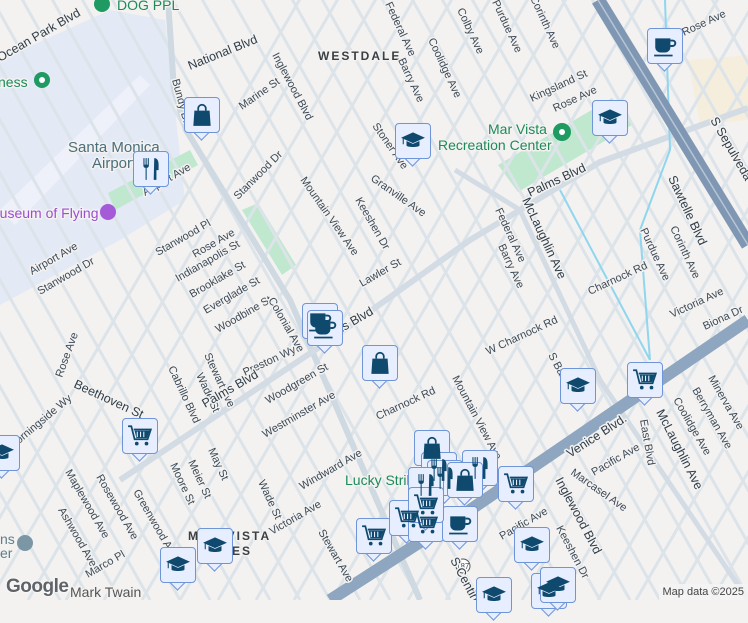 The image size is (748, 623). What do you see at coordinates (148, 6) in the screenshot?
I see `poi-dog-park: DOG PPL` at bounding box center [148, 6].